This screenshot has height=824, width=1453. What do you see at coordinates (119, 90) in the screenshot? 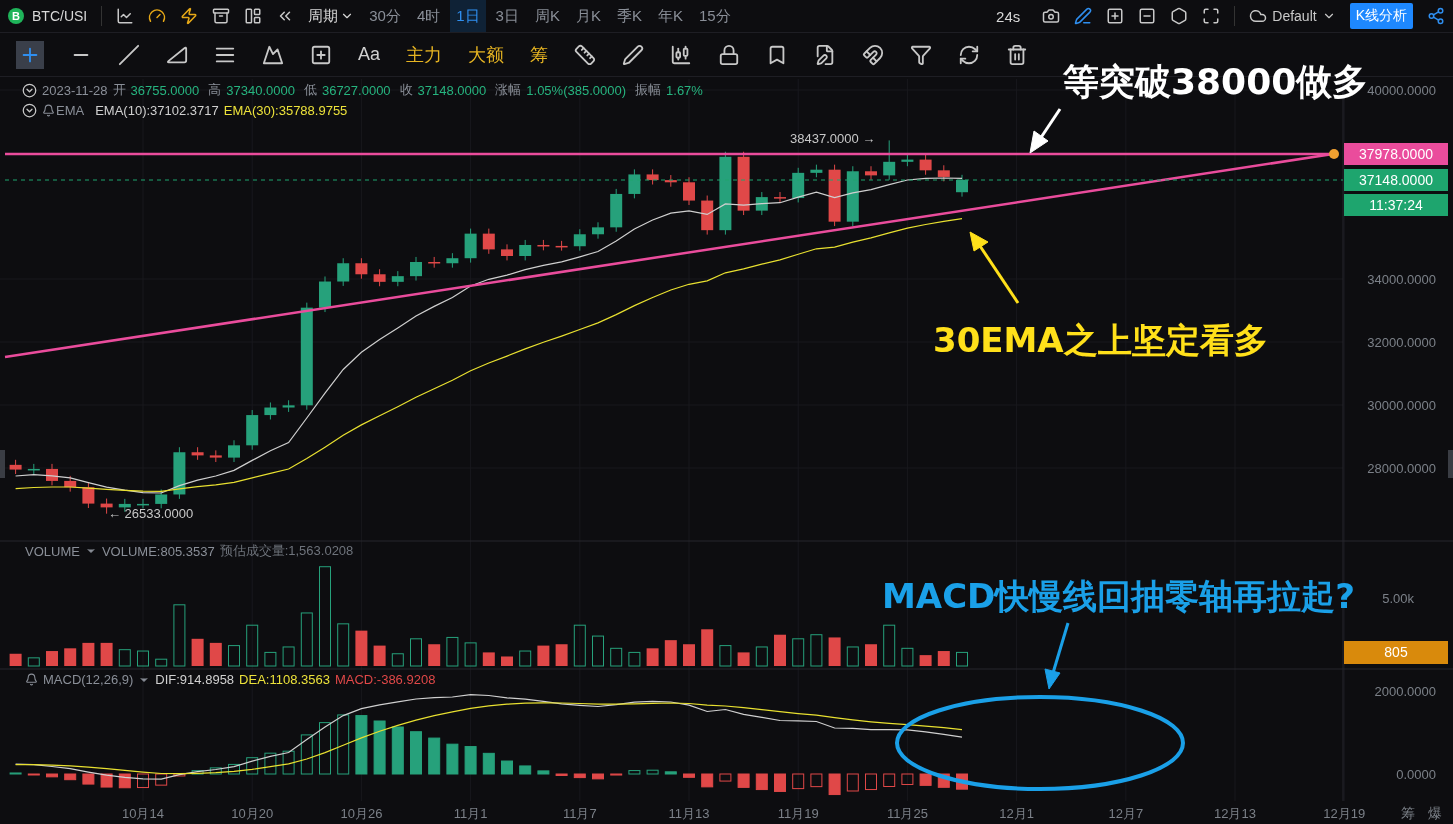
I see `field-label: 开` at bounding box center [119, 90].